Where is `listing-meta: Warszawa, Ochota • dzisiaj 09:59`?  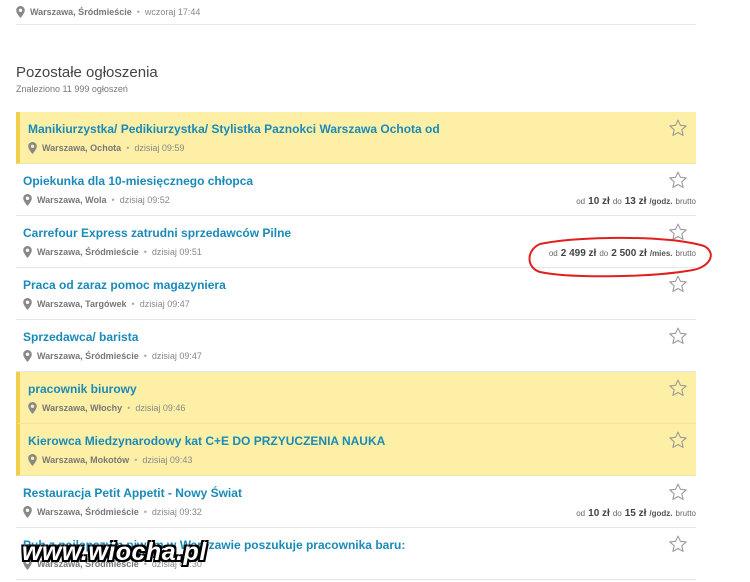 listing-meta: Warszawa, Ochota • dzisiaj 09:59 is located at coordinates (106, 148).